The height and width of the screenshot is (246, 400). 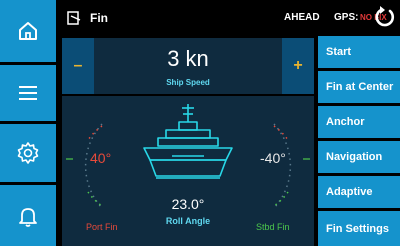 I want to click on alarms-button, so click(x=28, y=215).